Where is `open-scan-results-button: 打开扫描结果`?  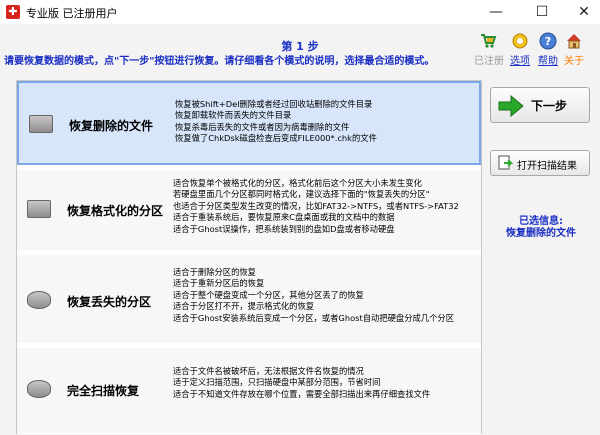 open-scan-results-button: 打开扫描结果 is located at coordinates (540, 163).